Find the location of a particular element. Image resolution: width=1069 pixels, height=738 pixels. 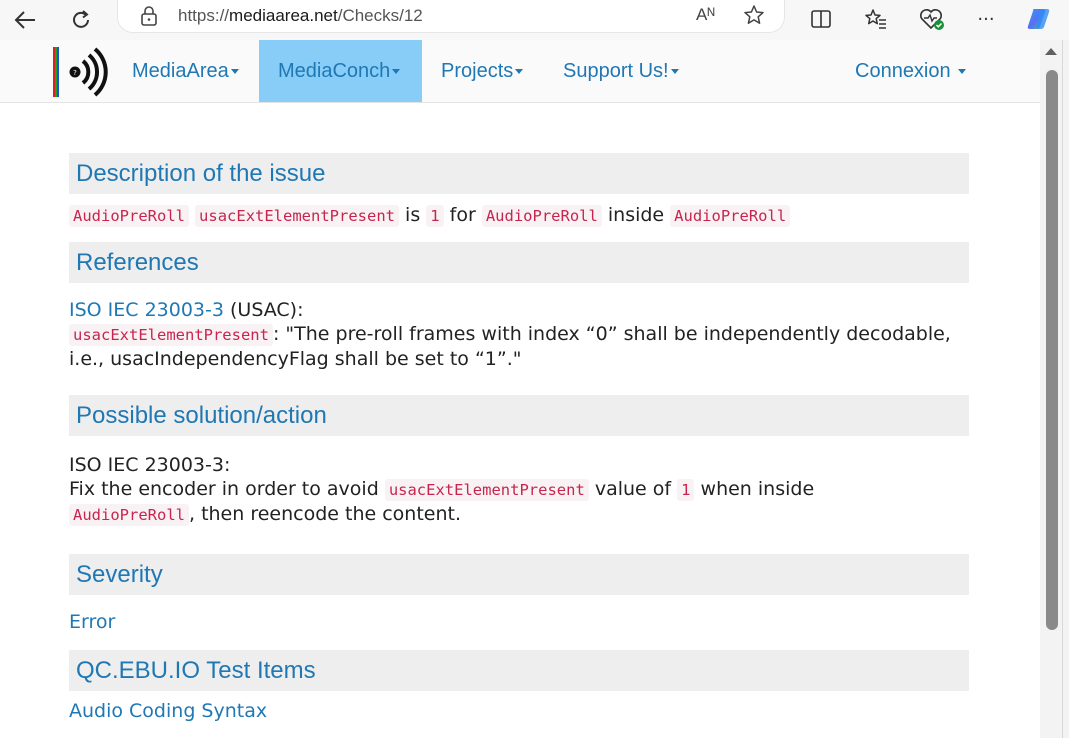

reload-icon is located at coordinates (81, 20).